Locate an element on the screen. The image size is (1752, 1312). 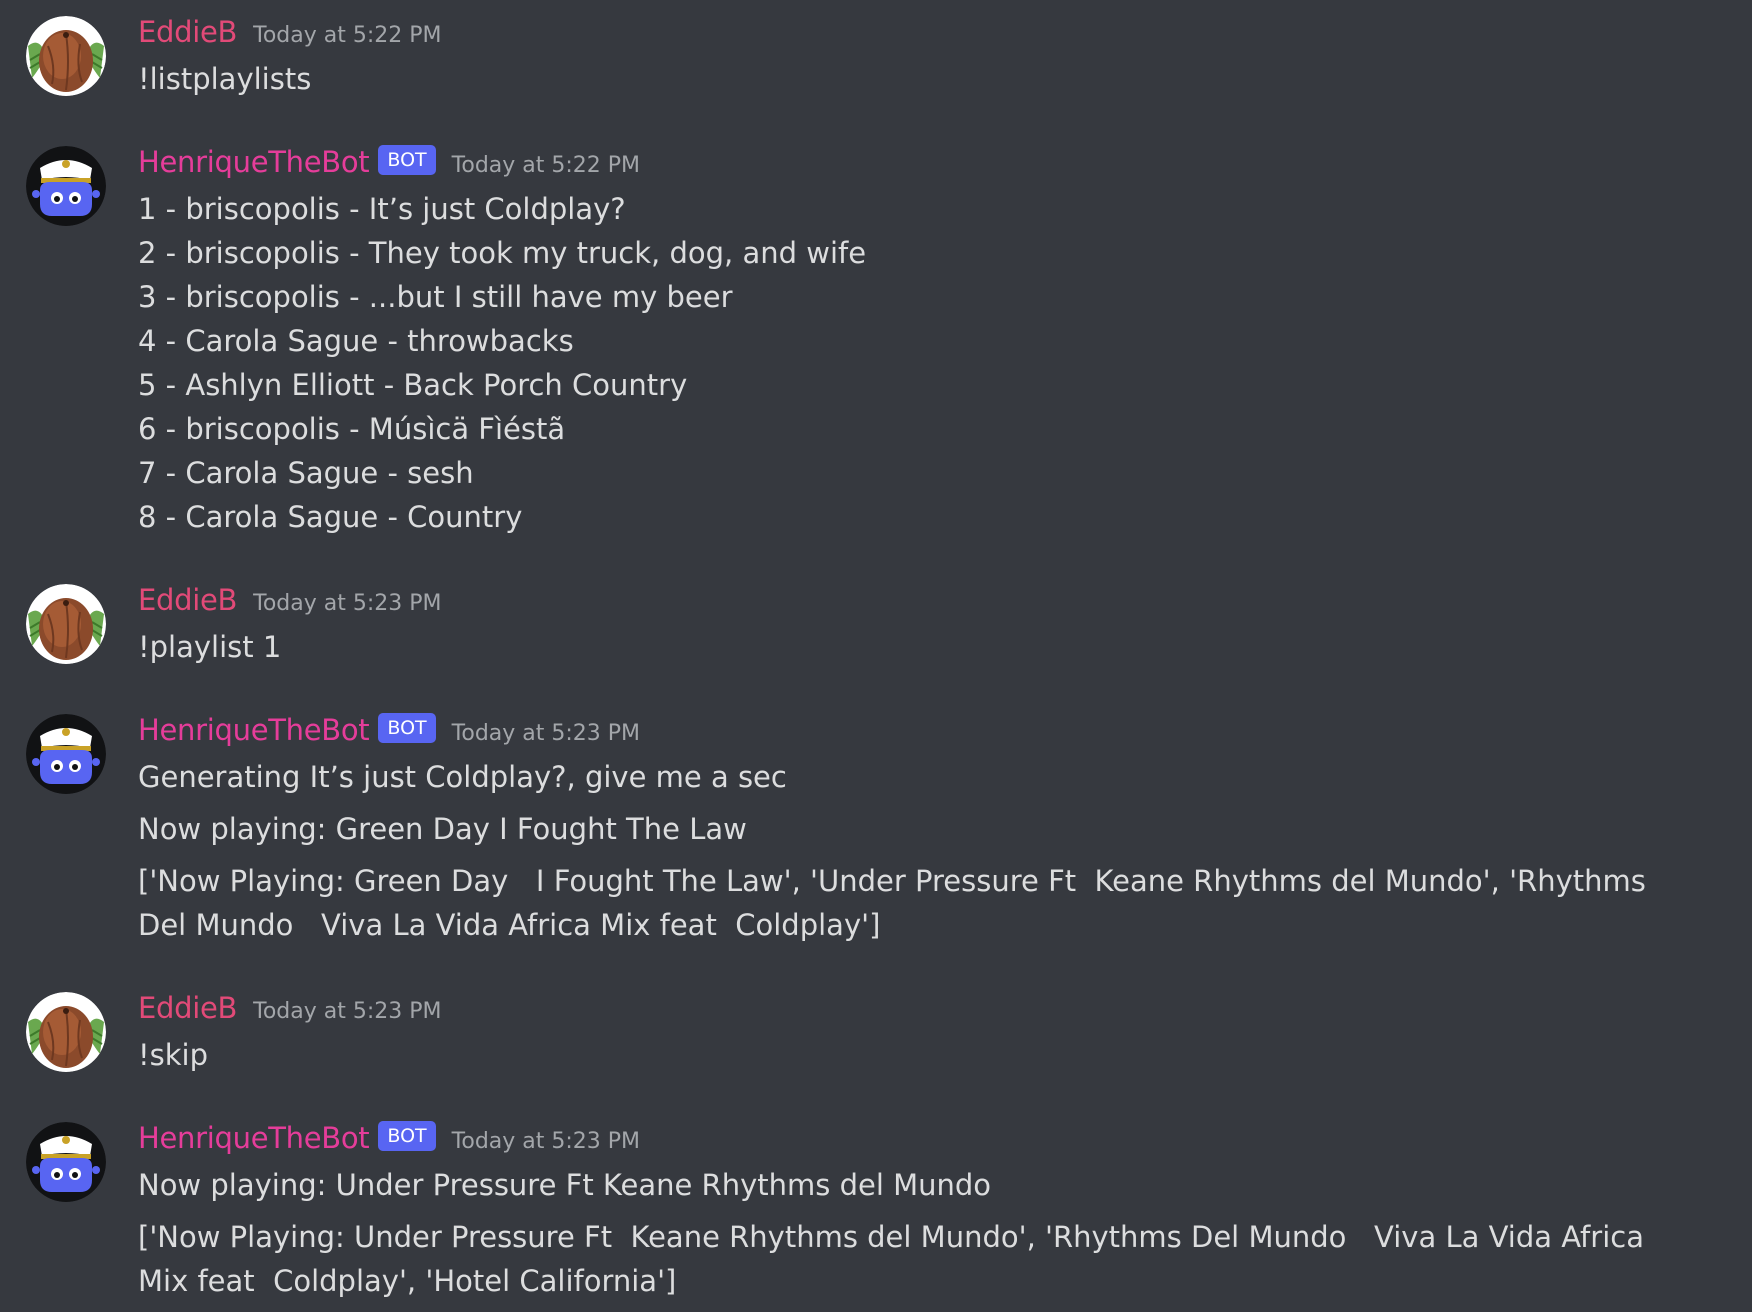
now-playing-text: Now playing: Green Day I Fought The Law is located at coordinates (442, 829).